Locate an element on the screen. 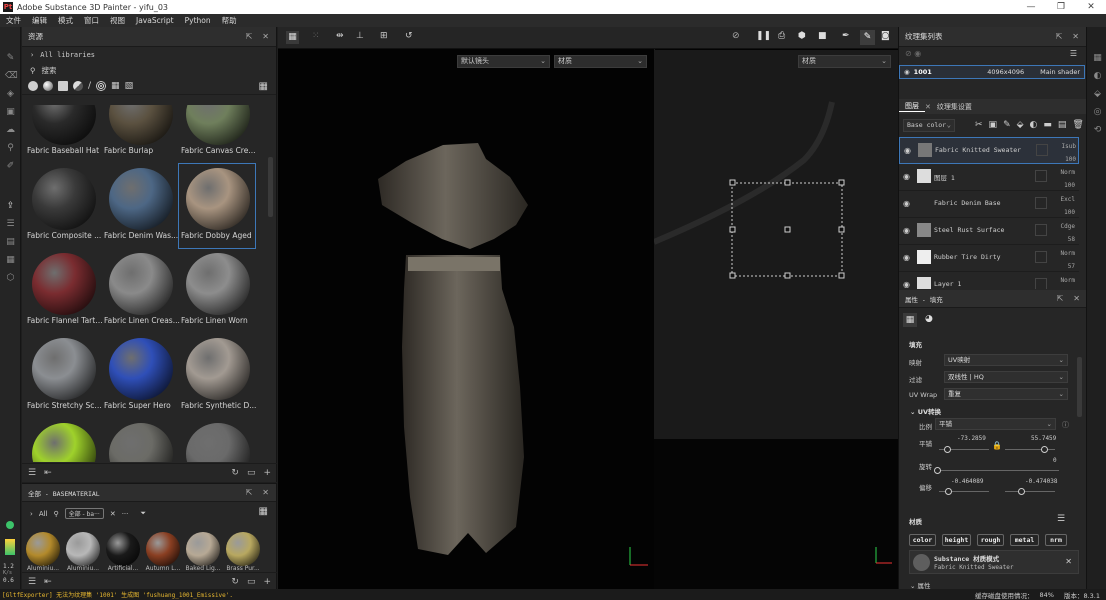 The image size is (1106, 600). layer-row: ◉ Rubber Tire Dirty Norm 57 is located at coordinates (989, 258).